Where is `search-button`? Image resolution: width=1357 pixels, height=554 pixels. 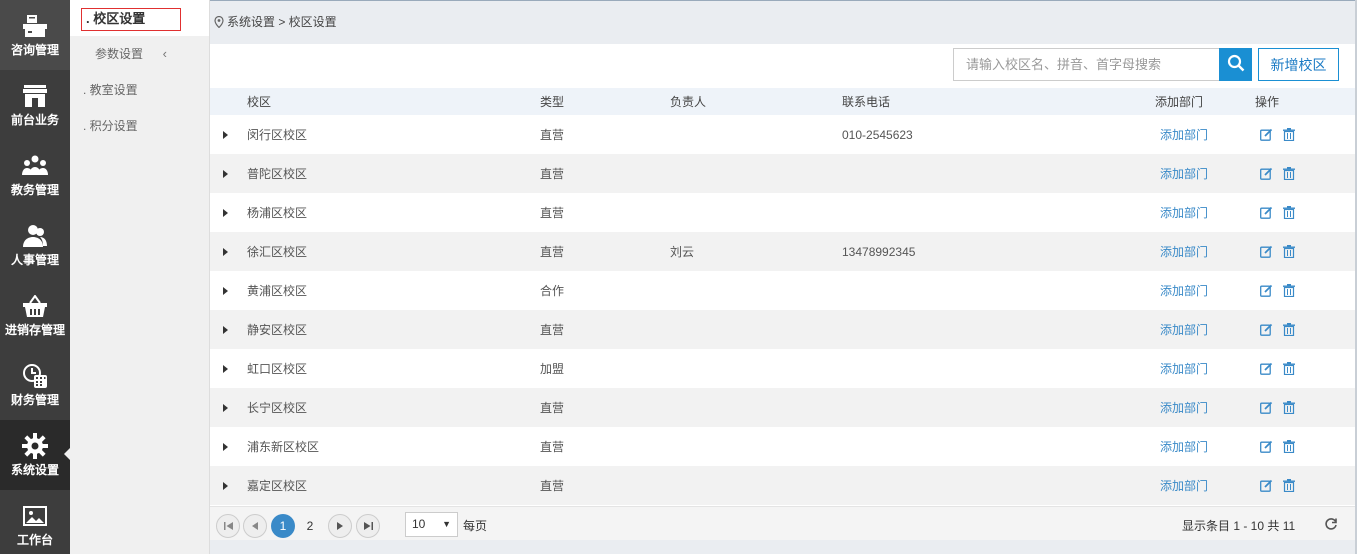
search-button is located at coordinates (1235, 64).